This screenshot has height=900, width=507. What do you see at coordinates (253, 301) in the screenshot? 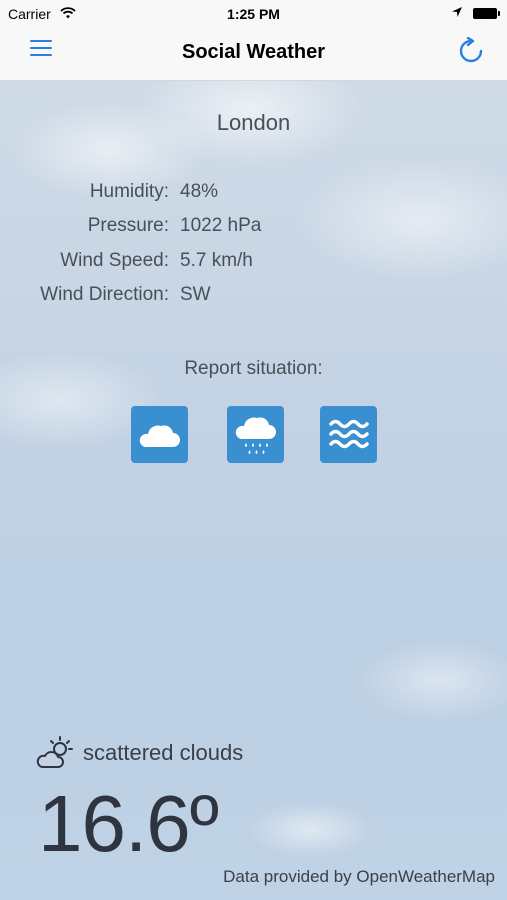
I see `stat-row-wind-direction: Wind Direction: SW` at bounding box center [253, 301].